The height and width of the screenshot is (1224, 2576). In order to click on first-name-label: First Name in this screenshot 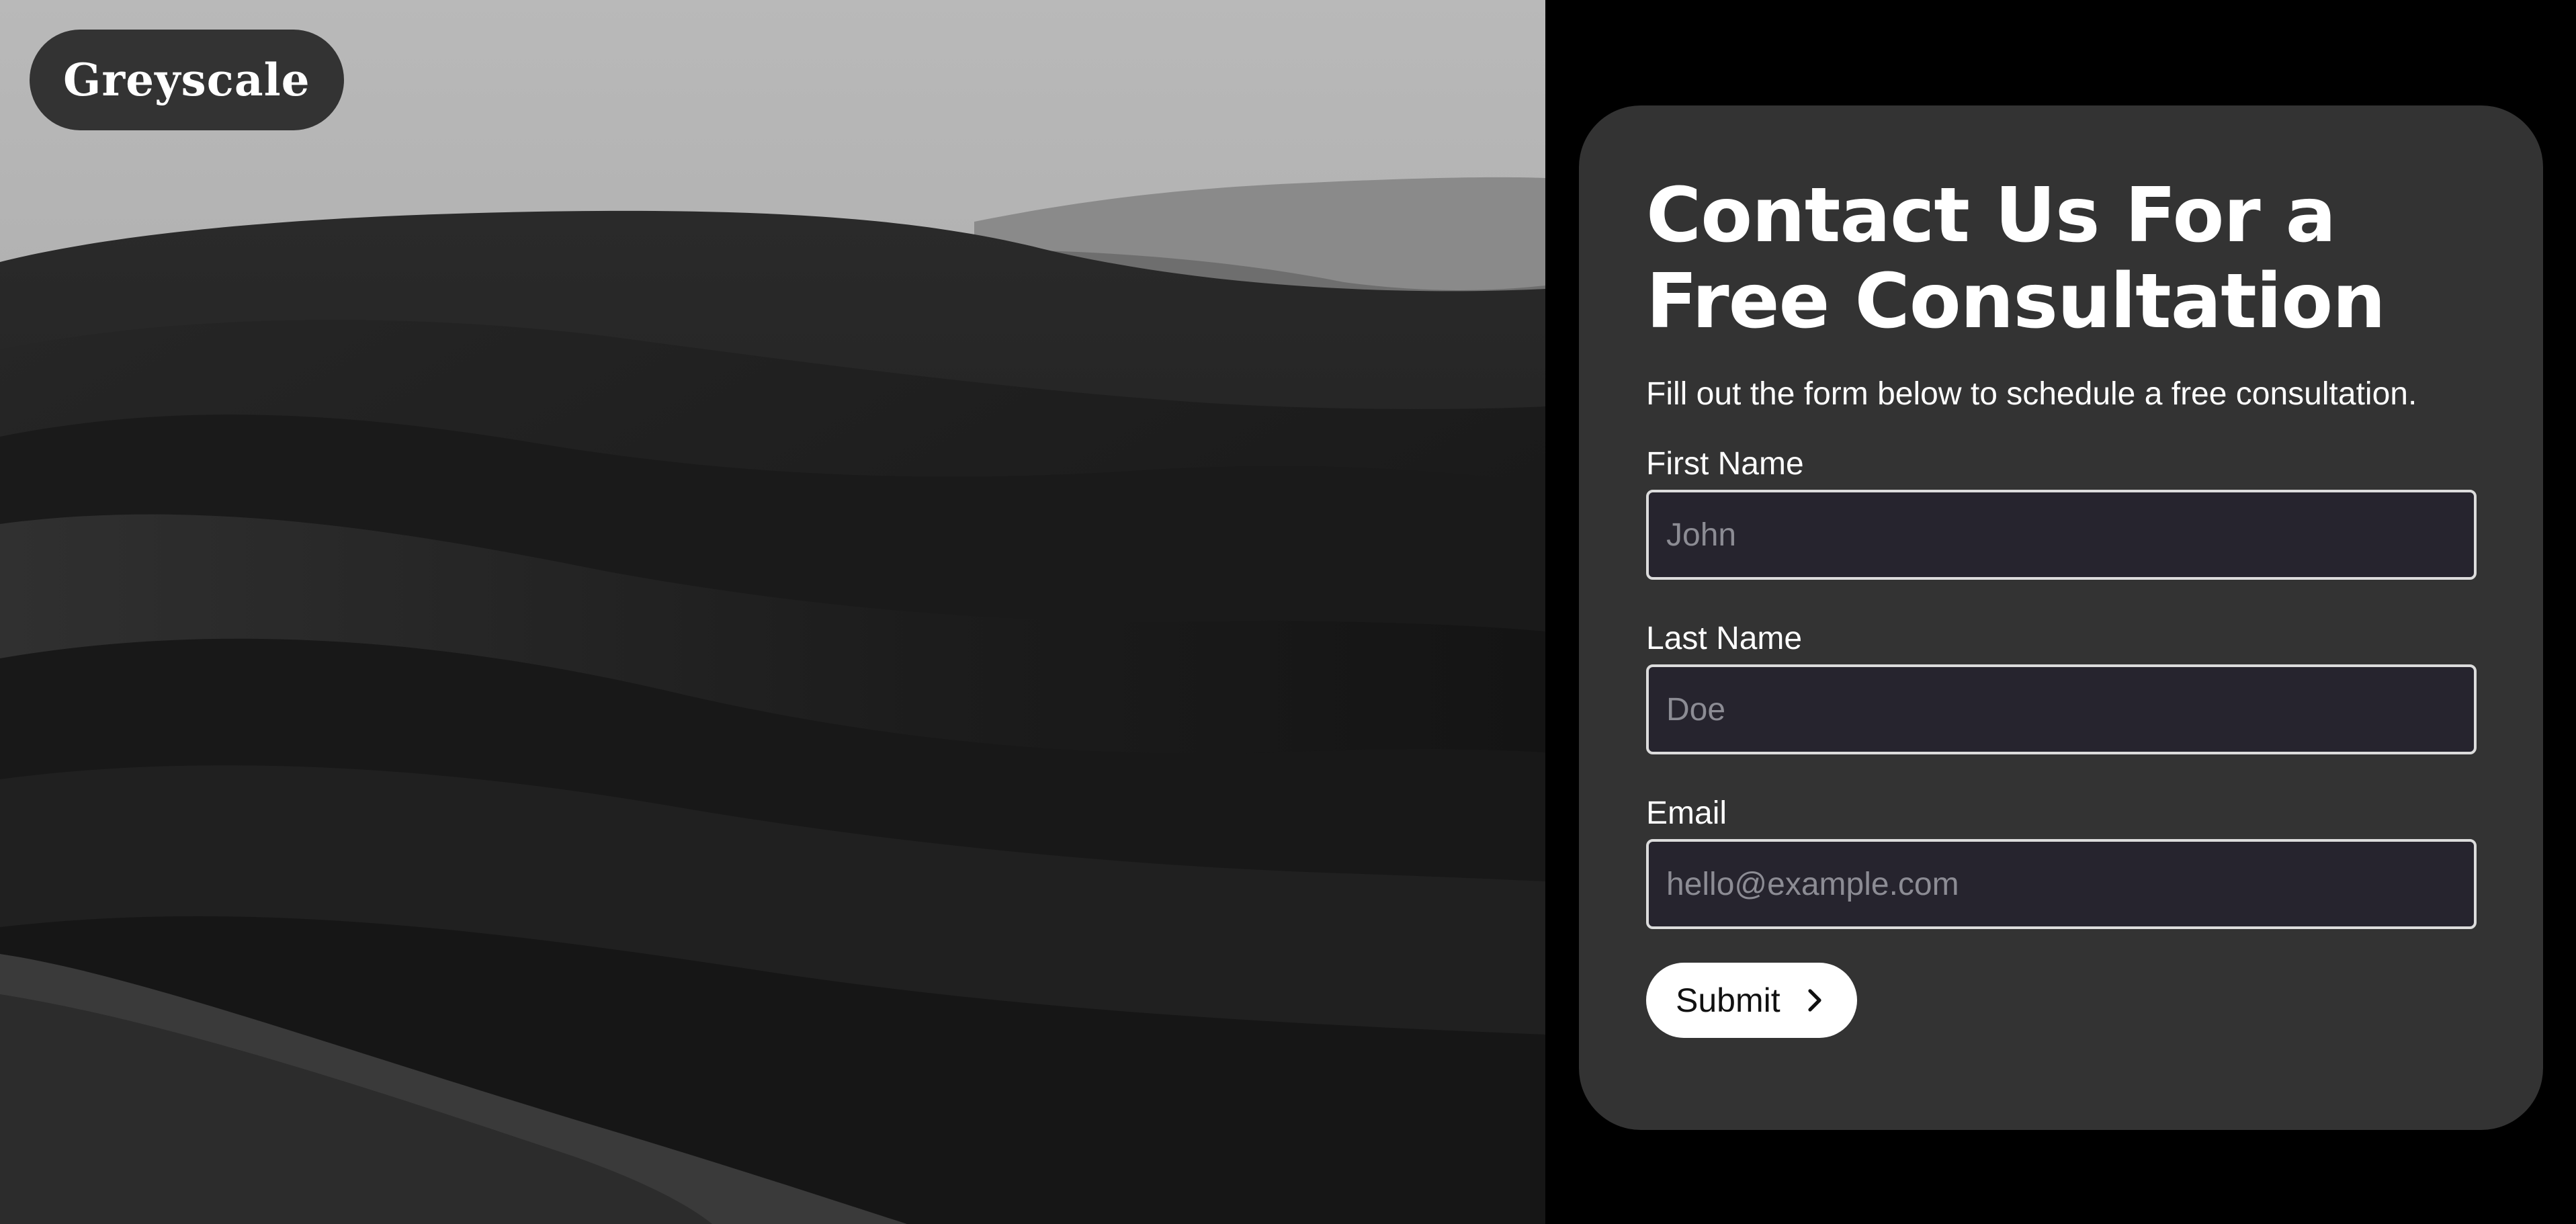, I will do `click(1725, 464)`.